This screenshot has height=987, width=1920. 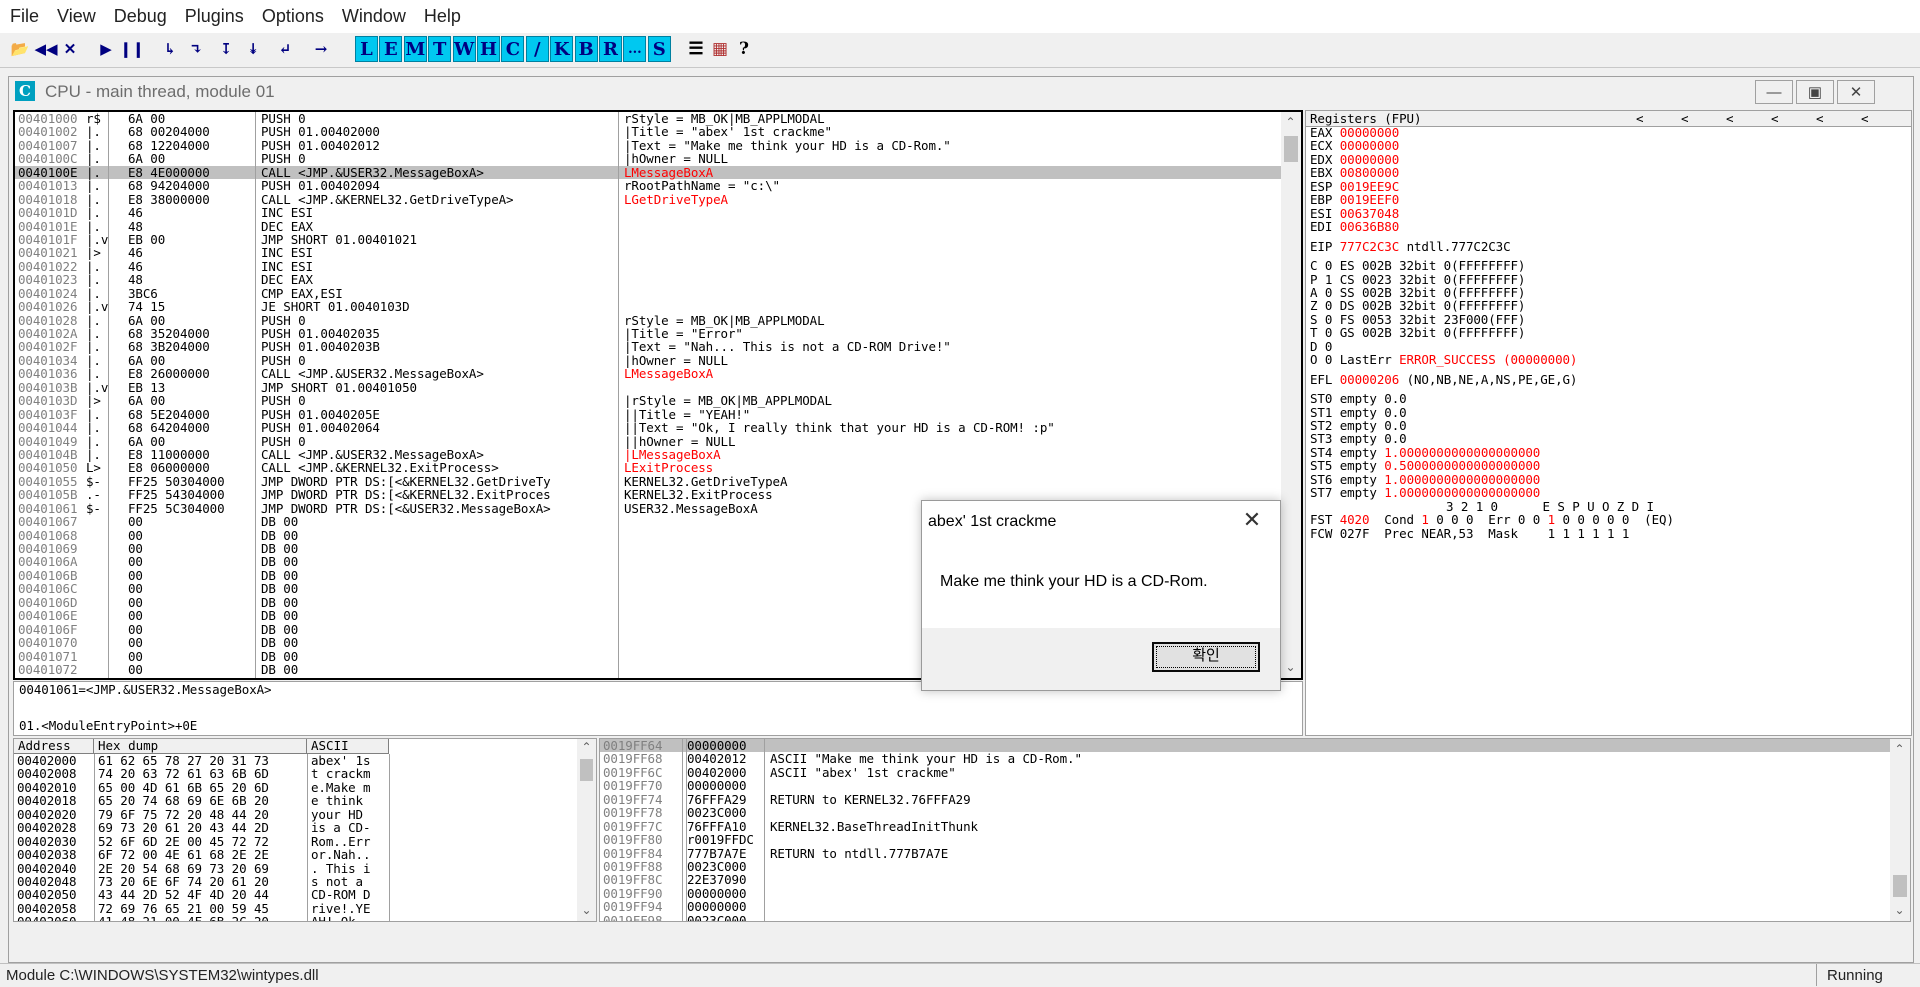 What do you see at coordinates (1245, 907) in the screenshot?
I see `stack-row: 0019FF94 00000000` at bounding box center [1245, 907].